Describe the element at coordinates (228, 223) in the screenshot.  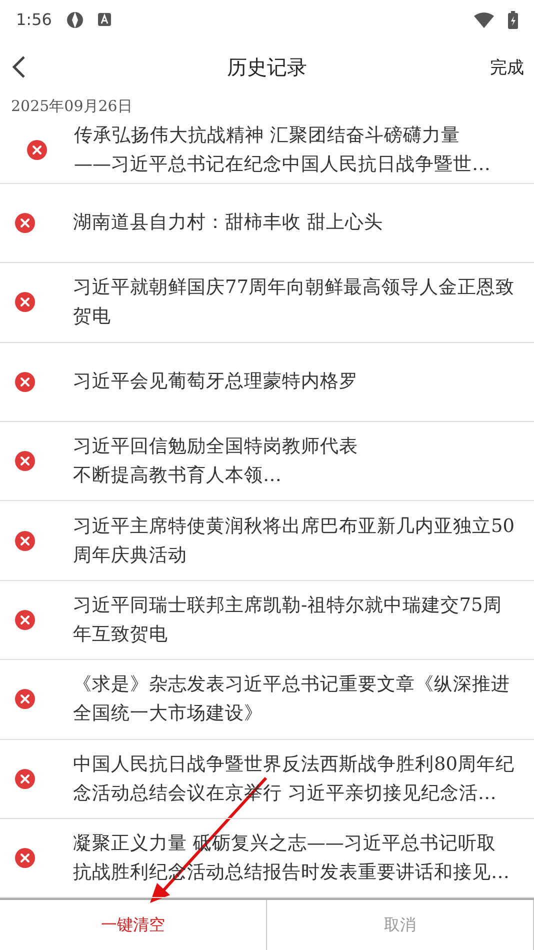
I see `history-title: 湖南道县自力村：甜柿丰收 甜上心头` at that location.